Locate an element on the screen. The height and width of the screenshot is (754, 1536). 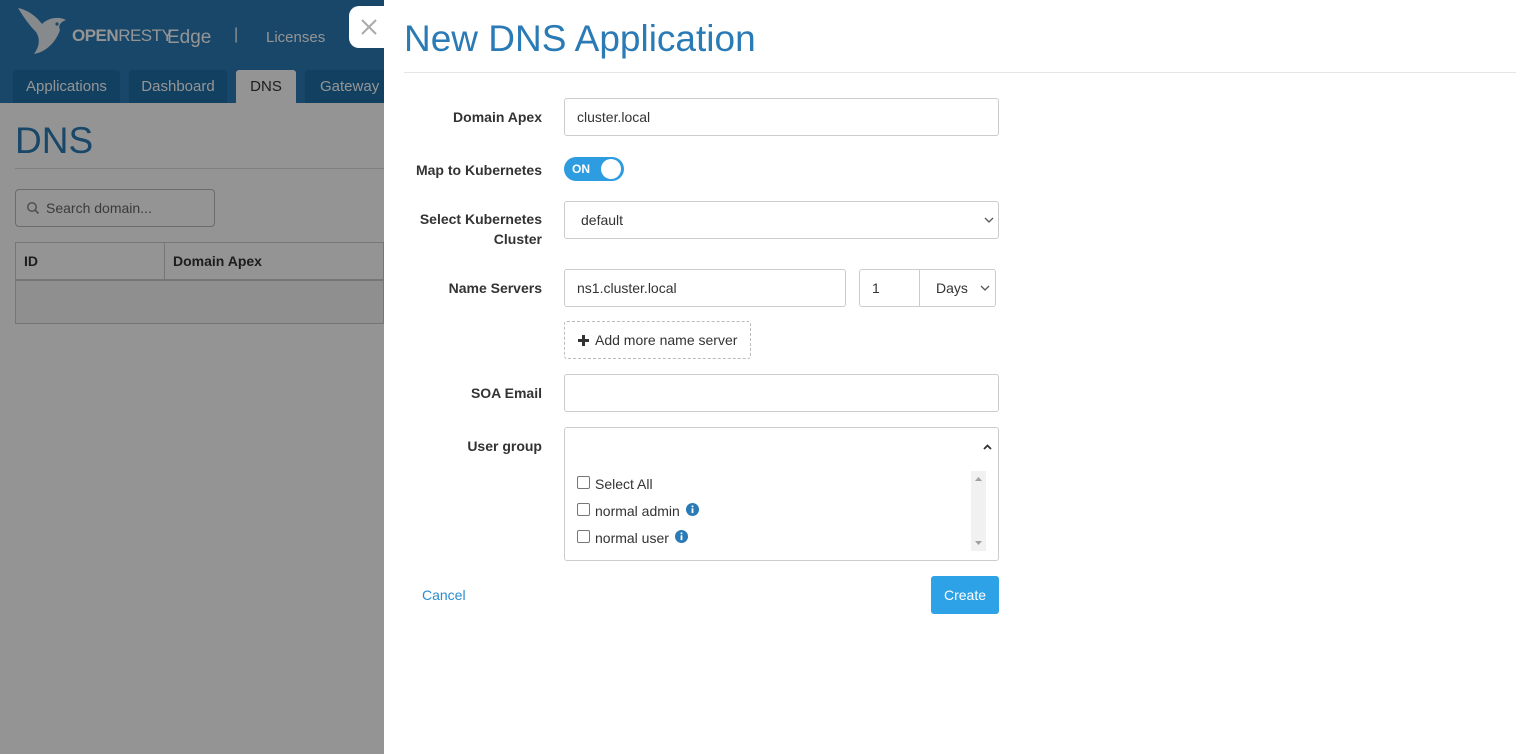
user-group-option-normal-admin: normal admin is located at coordinates (777, 512).